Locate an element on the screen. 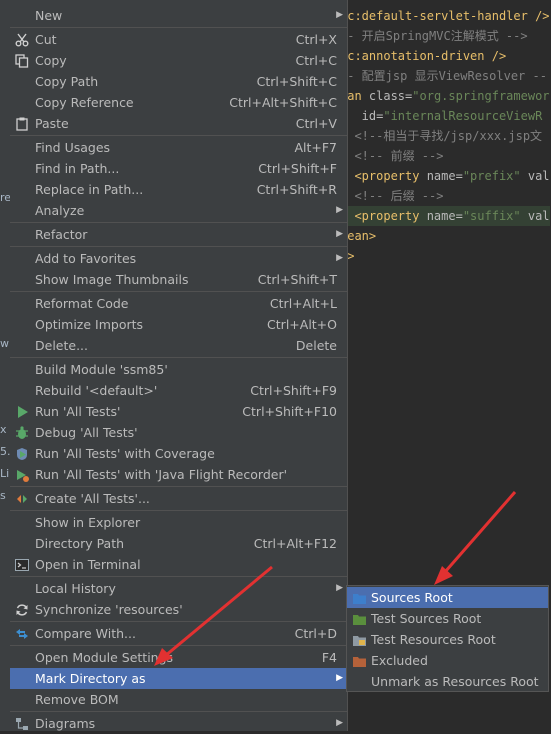 This screenshot has width=551, height=734. menu-item-label: Reformat Code is located at coordinates (82, 303).